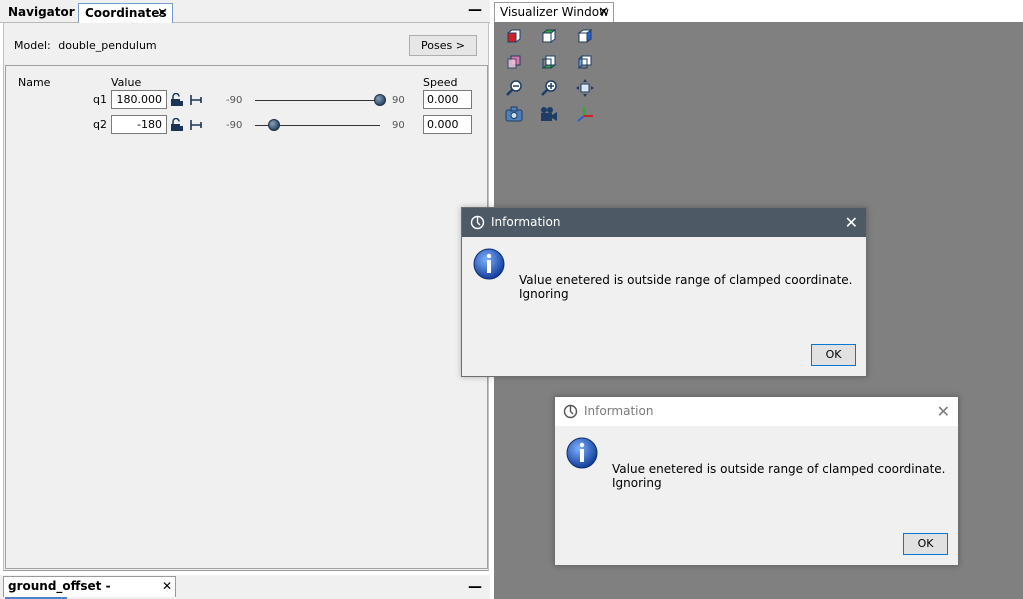 The width and height of the screenshot is (1023, 599). What do you see at coordinates (245, 587) in the screenshot?
I see `properties-tab-bar: ground_offset - Properties ✕ —` at bounding box center [245, 587].